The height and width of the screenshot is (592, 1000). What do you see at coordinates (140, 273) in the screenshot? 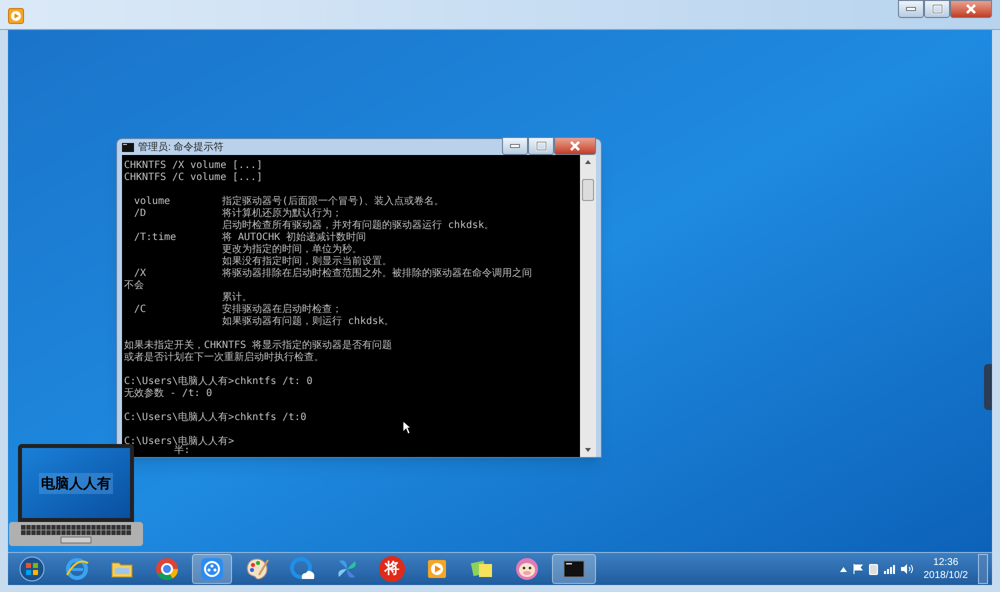
I see `option-name: /X` at bounding box center [140, 273].